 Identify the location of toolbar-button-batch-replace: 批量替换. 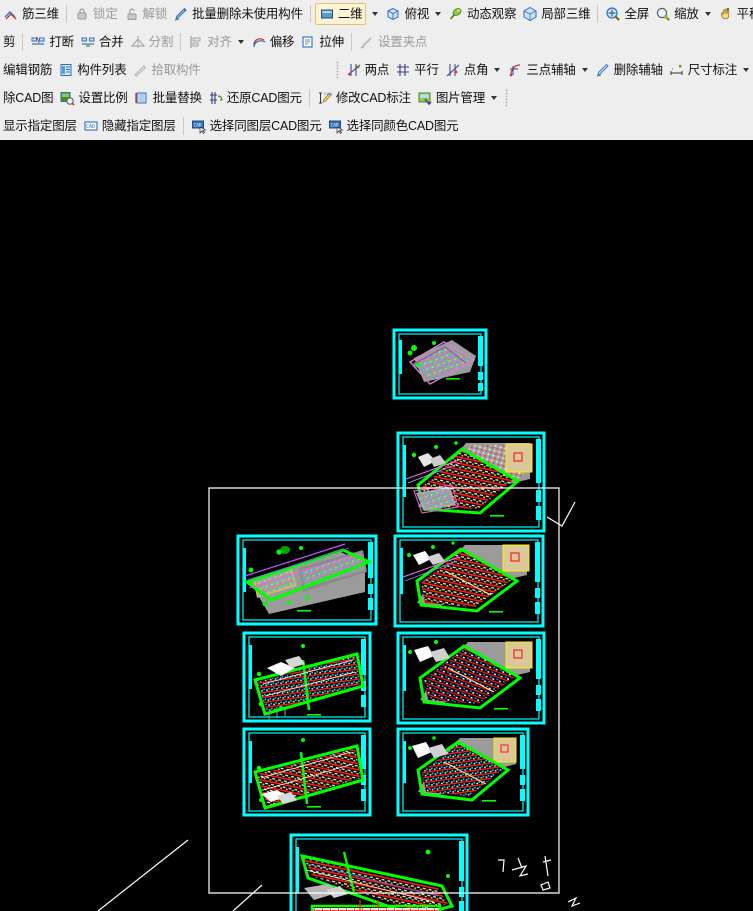
(168, 98).